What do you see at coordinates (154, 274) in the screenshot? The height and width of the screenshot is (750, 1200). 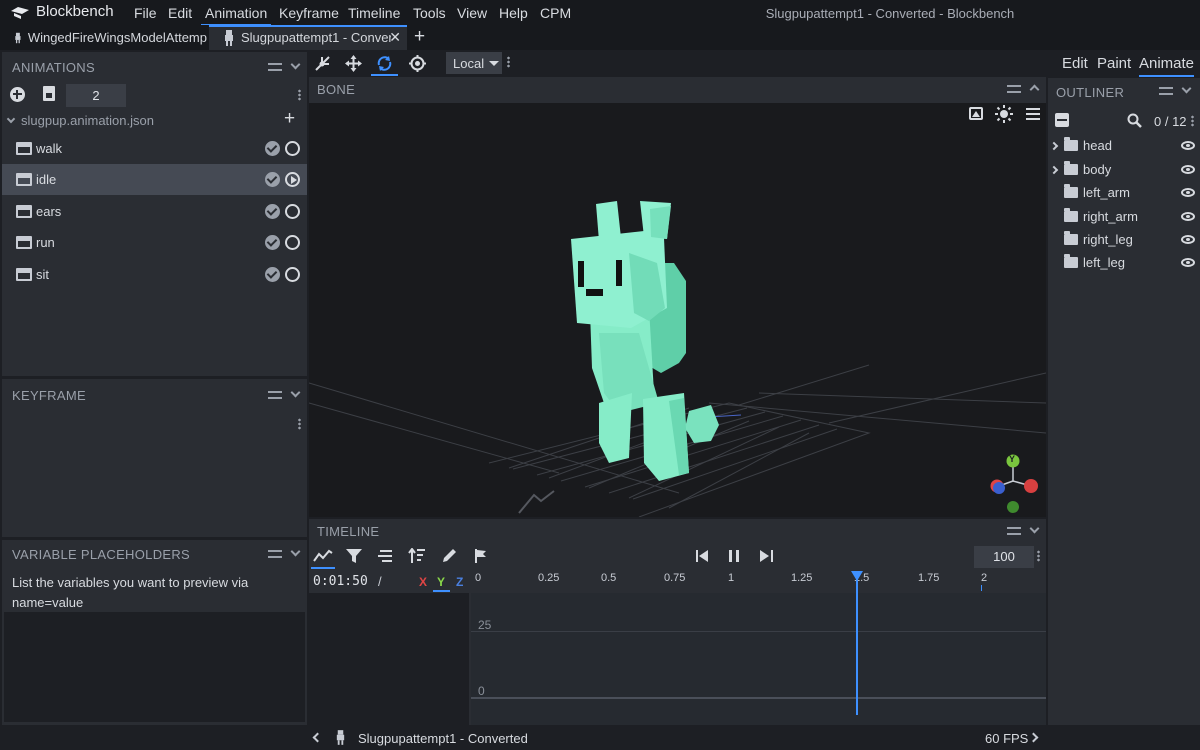 I see `animation-item-sit: sit` at bounding box center [154, 274].